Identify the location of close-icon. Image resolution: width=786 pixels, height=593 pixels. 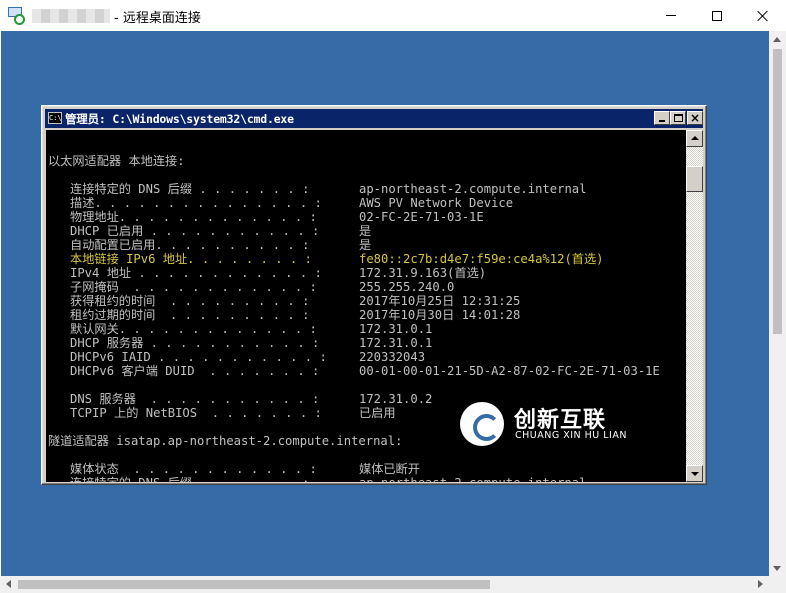
(763, 16).